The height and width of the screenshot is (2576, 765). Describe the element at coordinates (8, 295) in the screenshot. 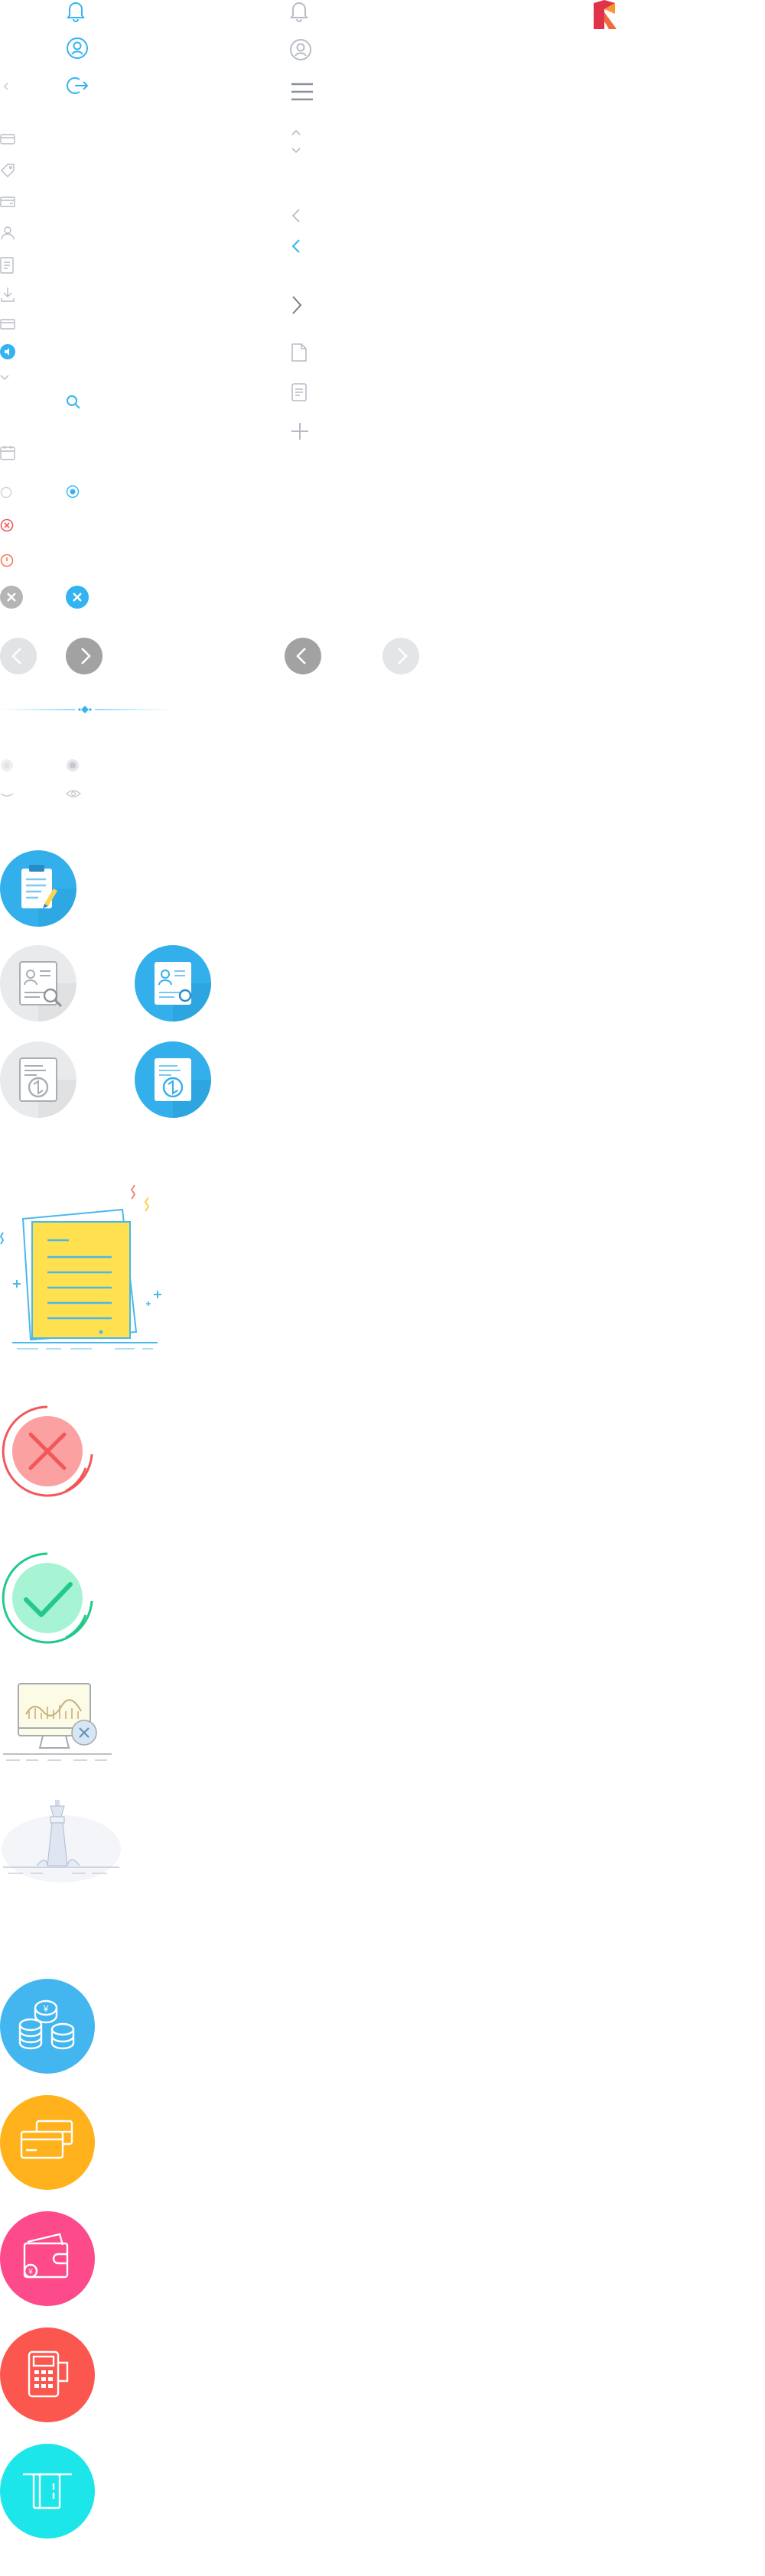

I see `download-icon` at that location.